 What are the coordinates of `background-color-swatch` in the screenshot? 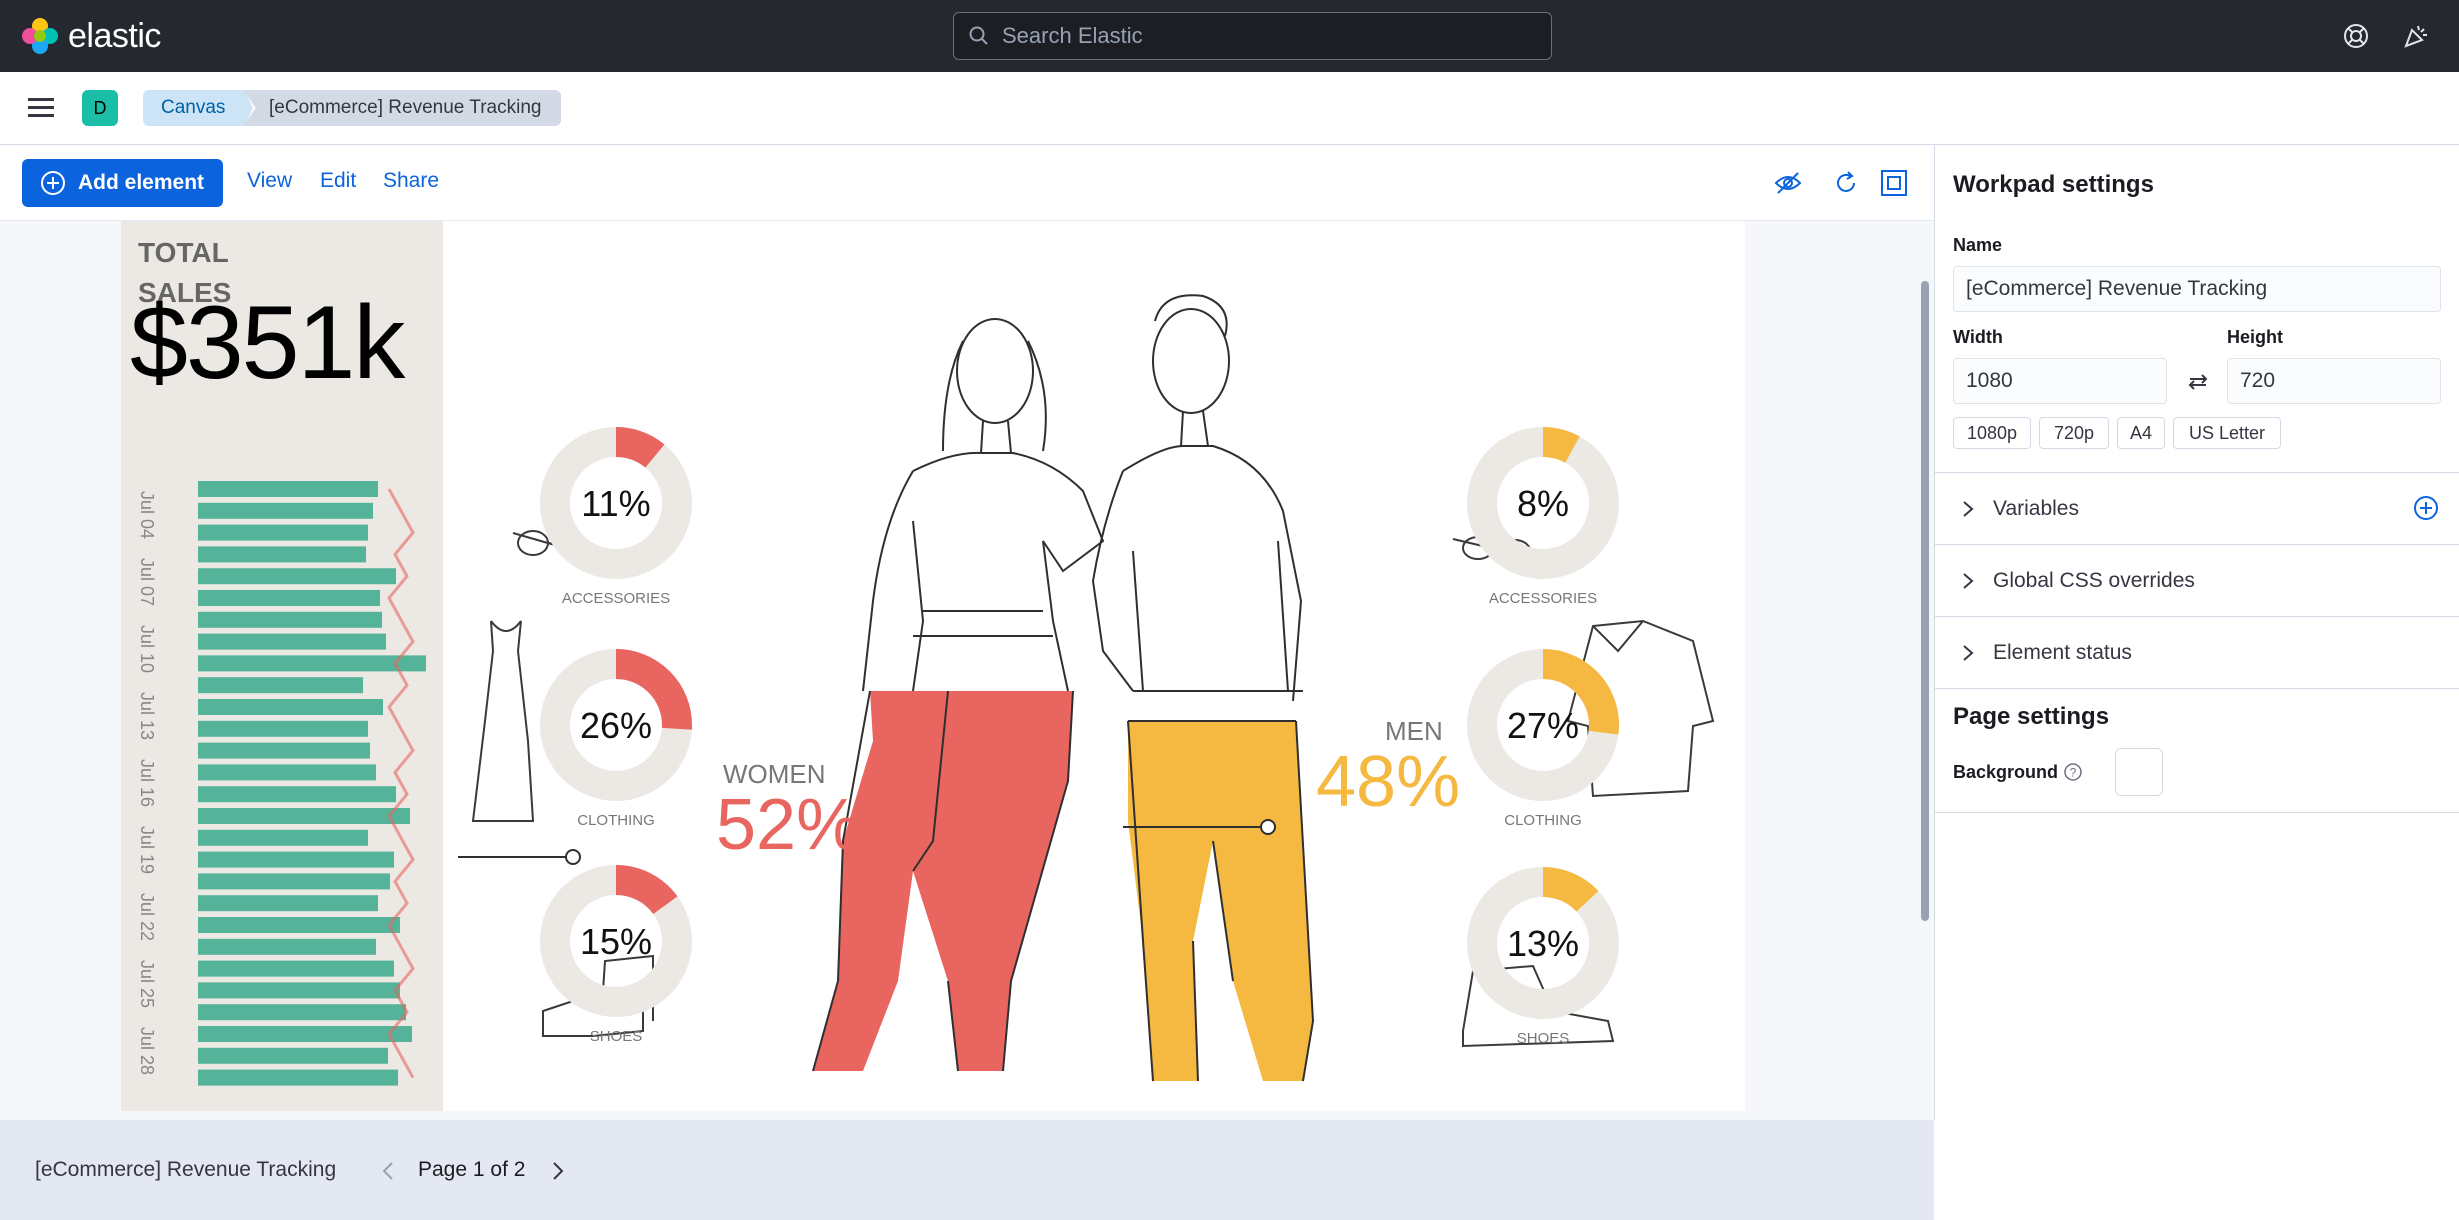 It's located at (2139, 772).